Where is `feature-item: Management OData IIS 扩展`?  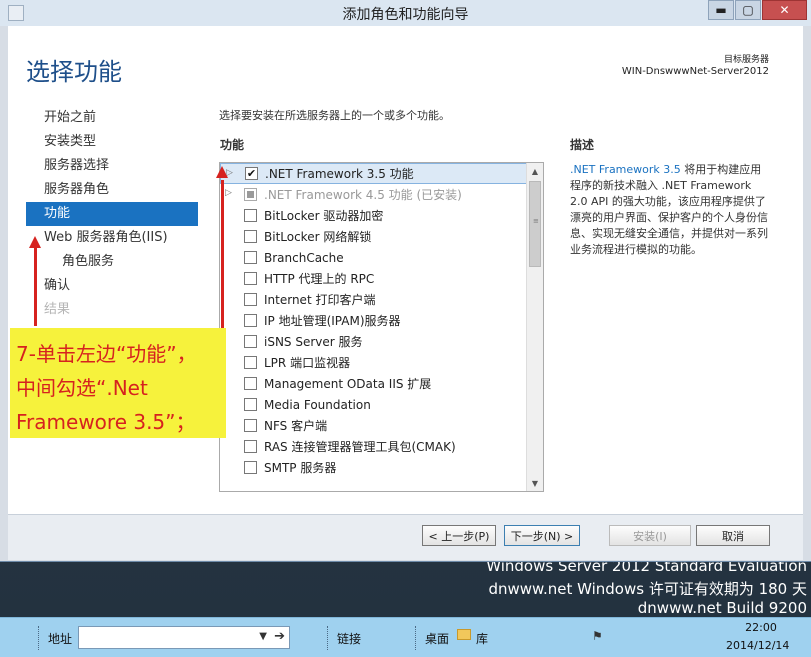 feature-item: Management OData IIS 扩展 is located at coordinates (381, 383).